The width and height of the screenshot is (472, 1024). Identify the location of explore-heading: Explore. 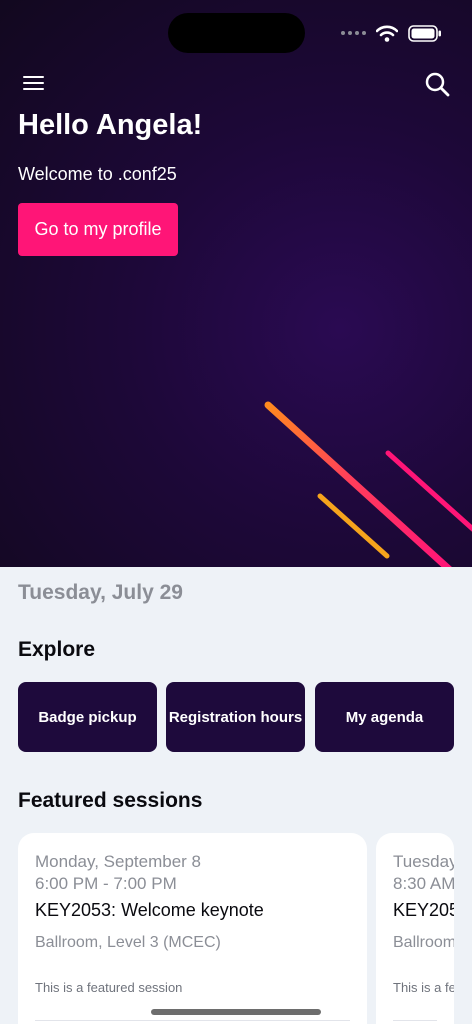
(57, 649).